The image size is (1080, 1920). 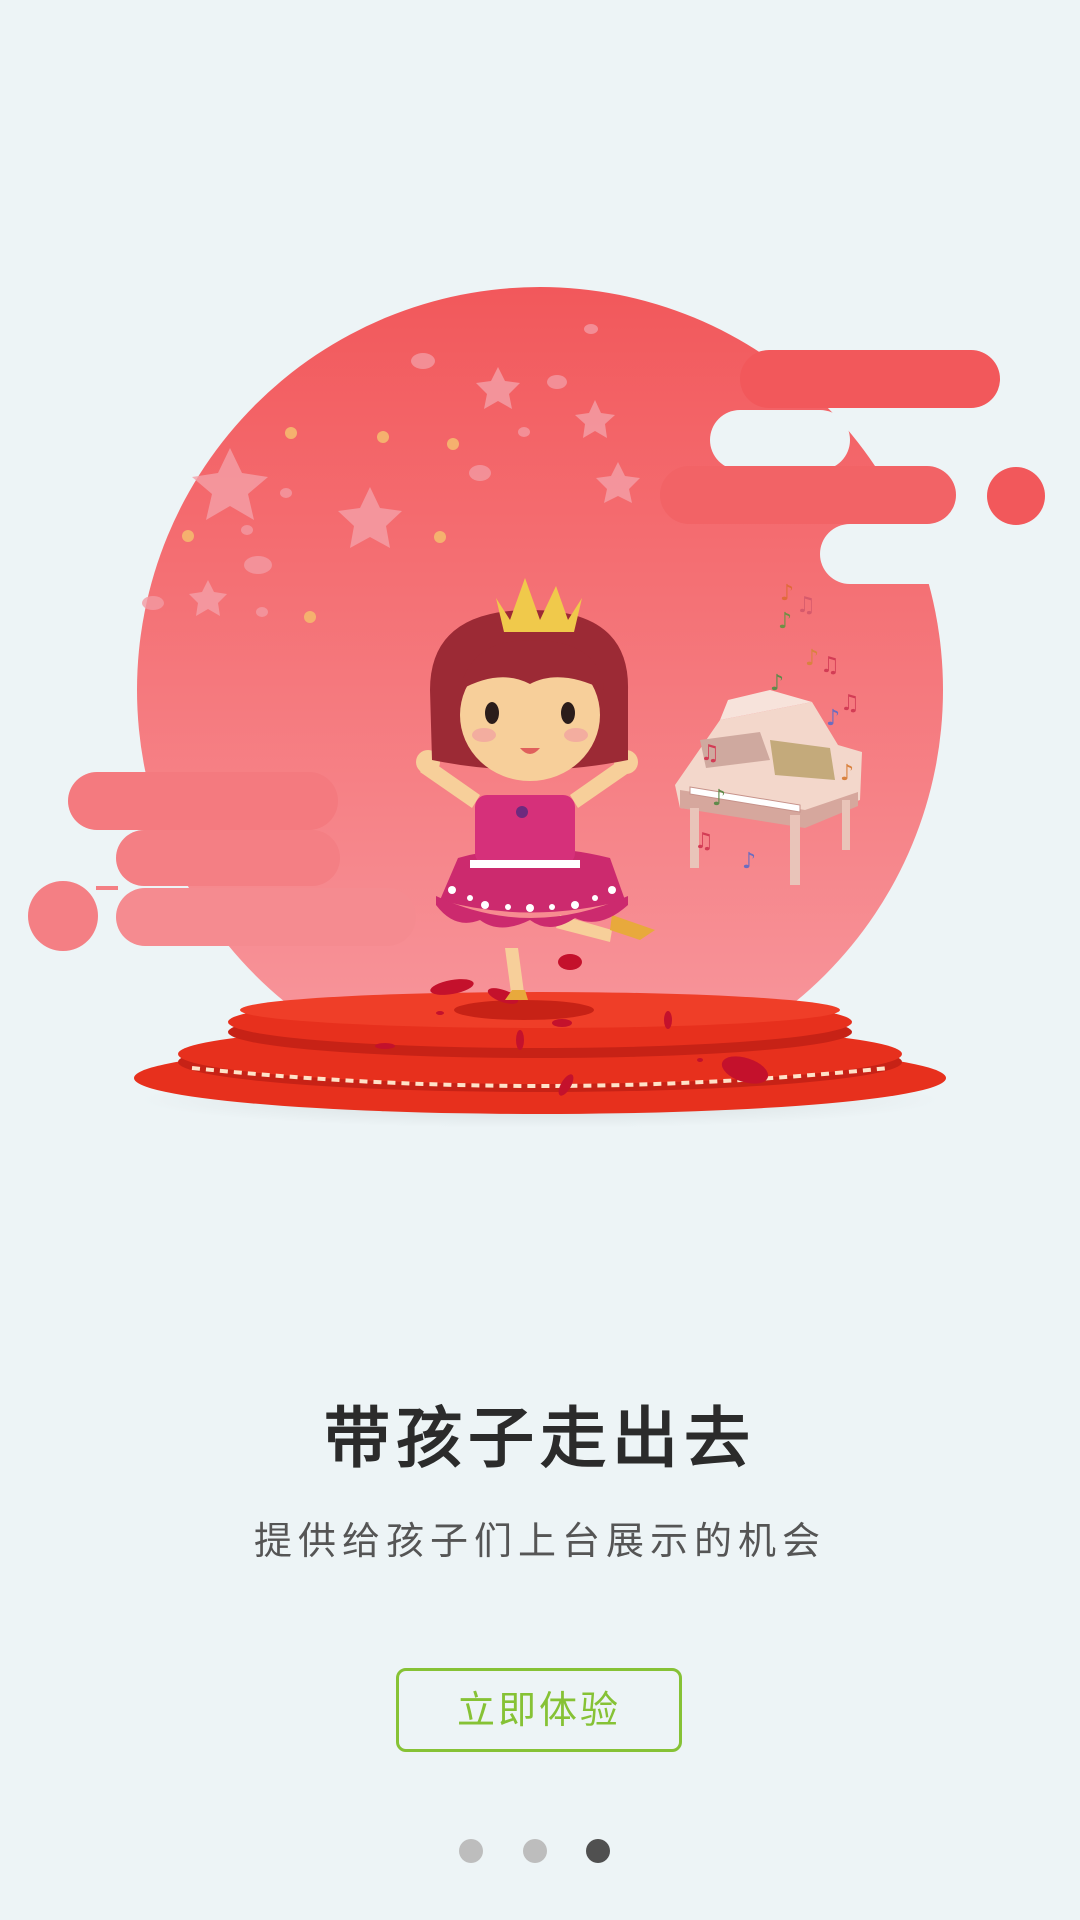 I want to click on stage, so click(x=540, y=1053).